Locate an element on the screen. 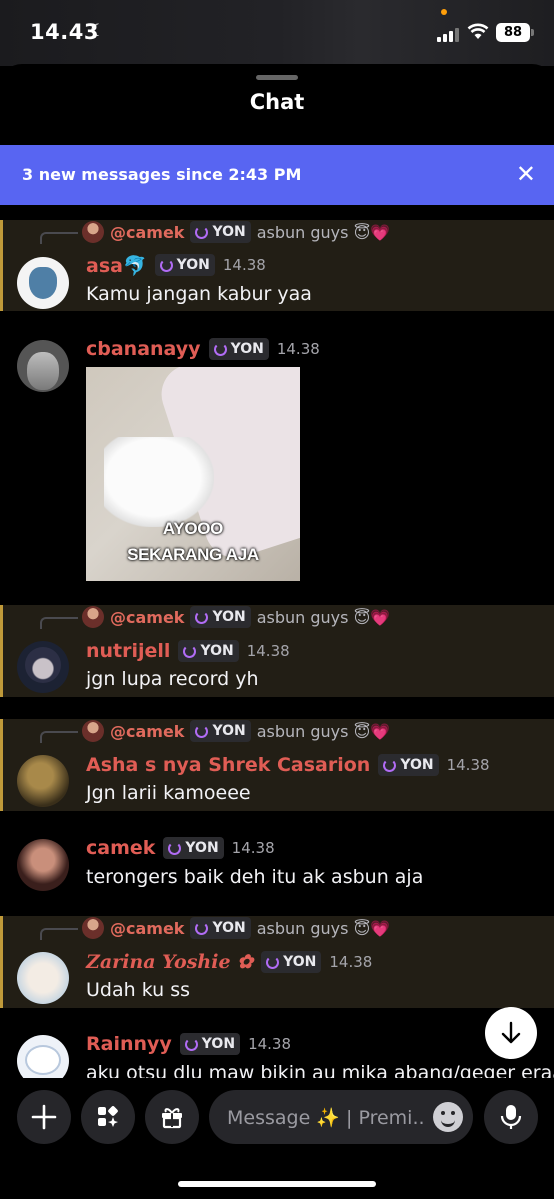 This screenshot has width=554, height=1199. message-image: AYOOO SEKARANG AJA is located at coordinates (193, 474).